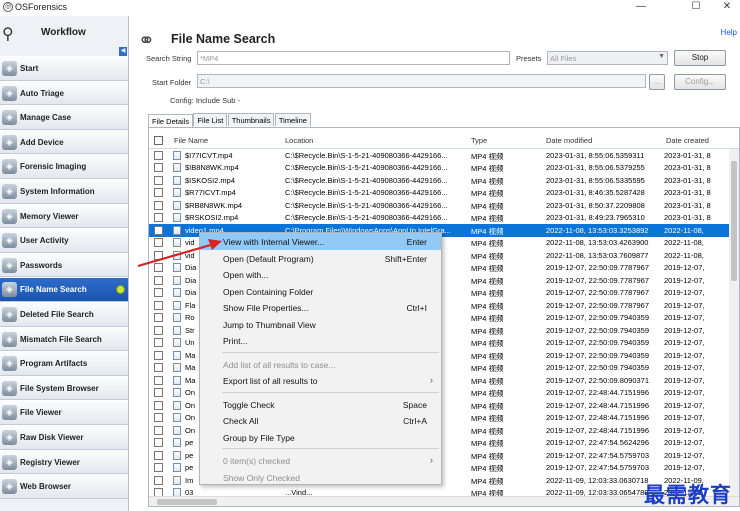 The image size is (740, 511). I want to click on tab-timeline: Timeline, so click(292, 119).